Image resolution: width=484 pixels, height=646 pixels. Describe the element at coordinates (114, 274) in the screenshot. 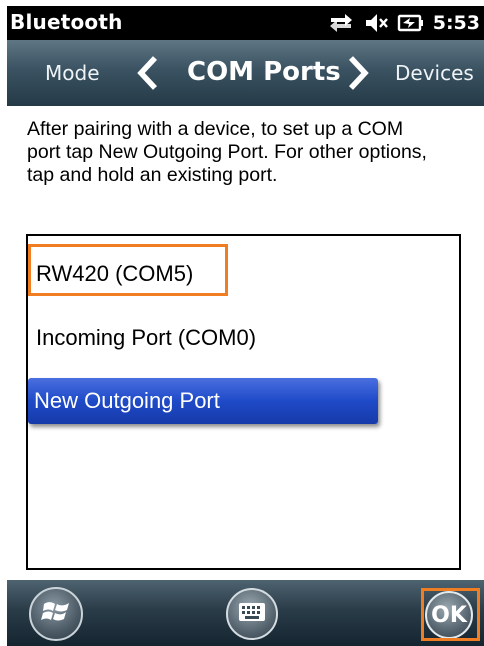

I see `port-item-rw420: RW420 (COM5)` at that location.